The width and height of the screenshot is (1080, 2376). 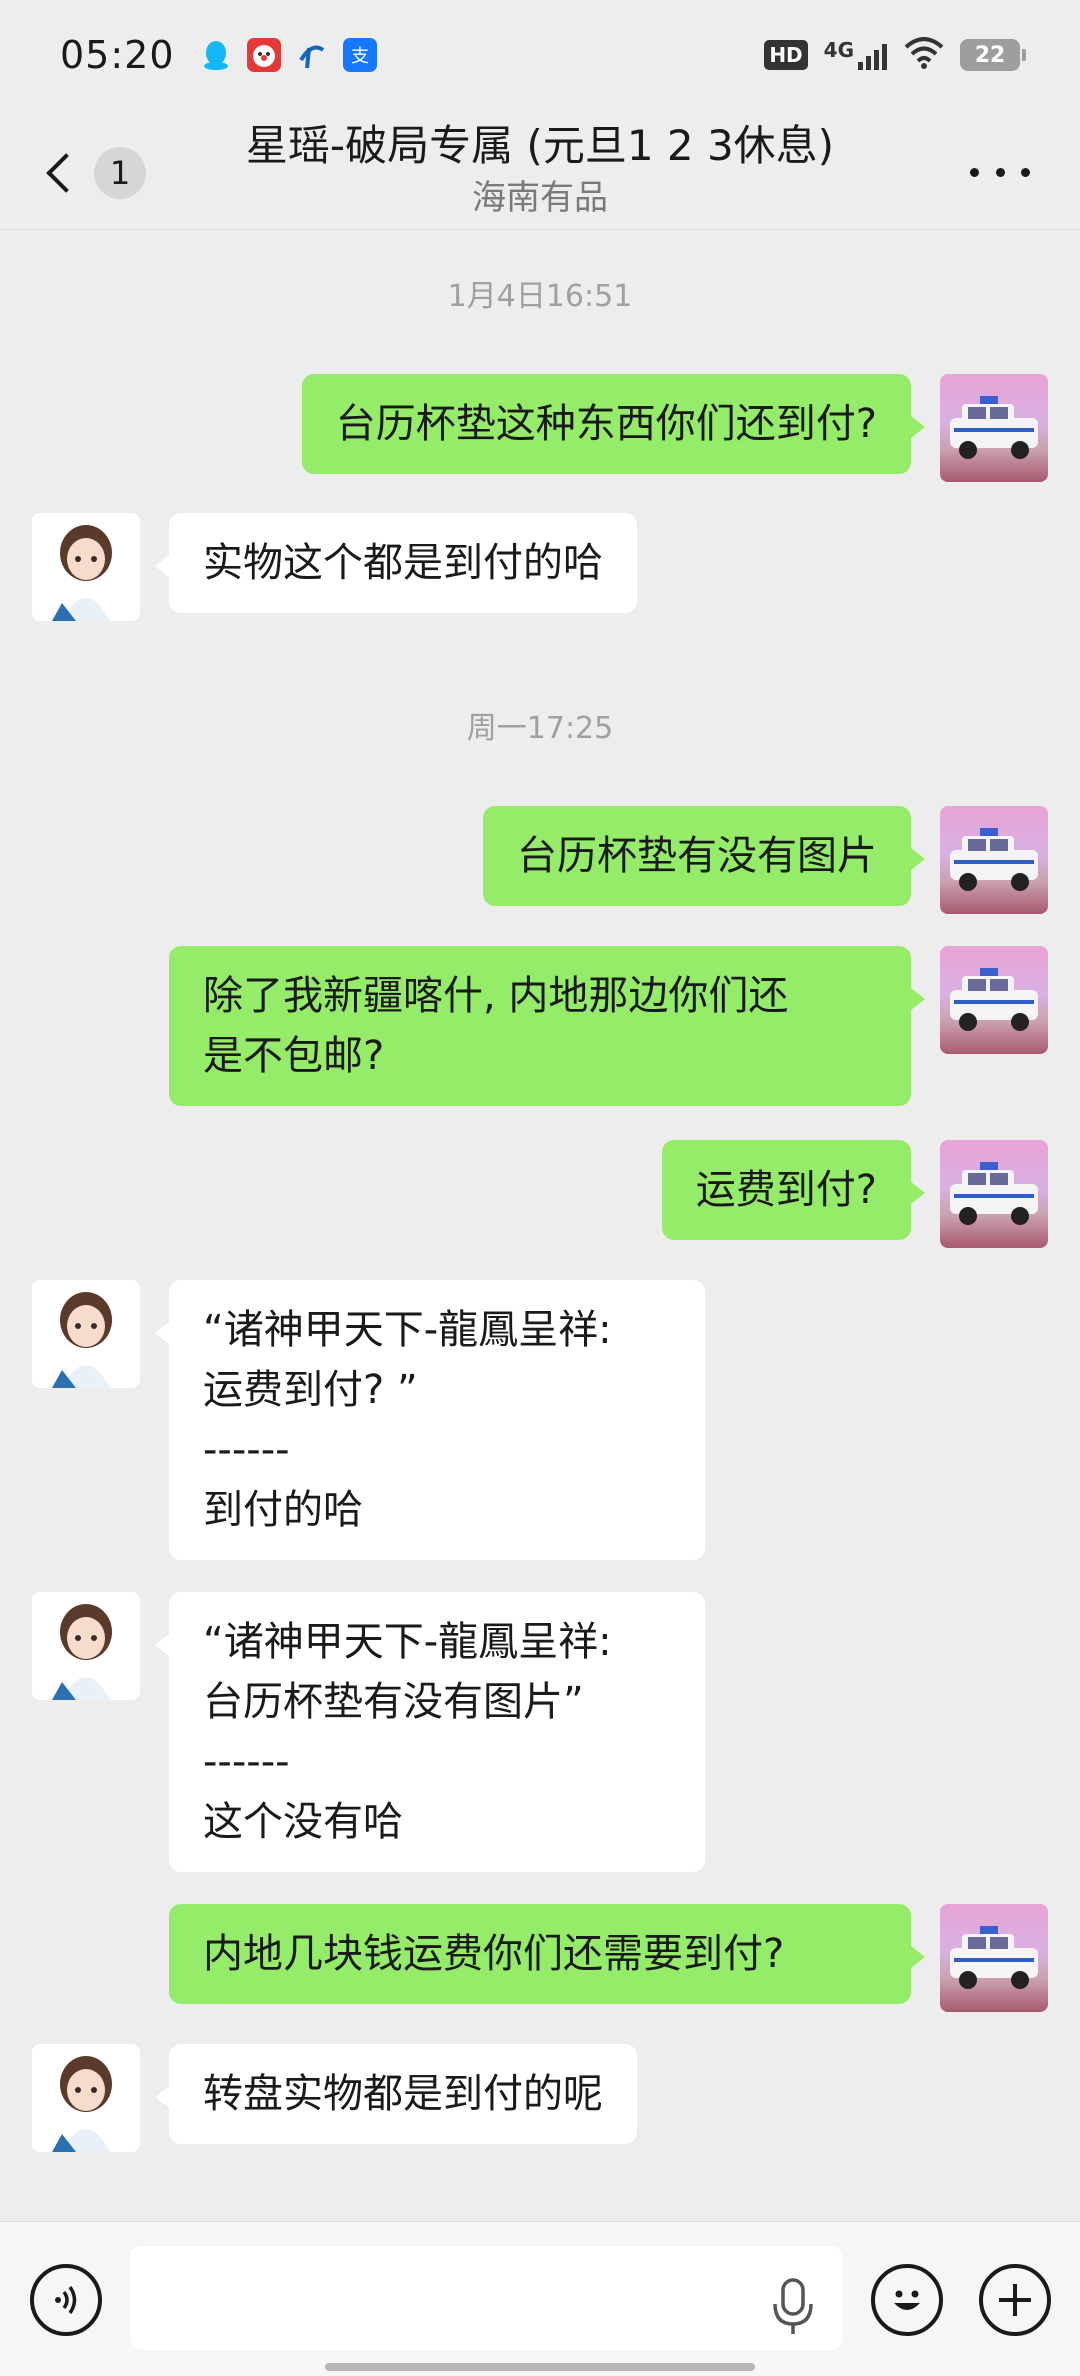 What do you see at coordinates (540, 2367) in the screenshot?
I see `home-indicator` at bounding box center [540, 2367].